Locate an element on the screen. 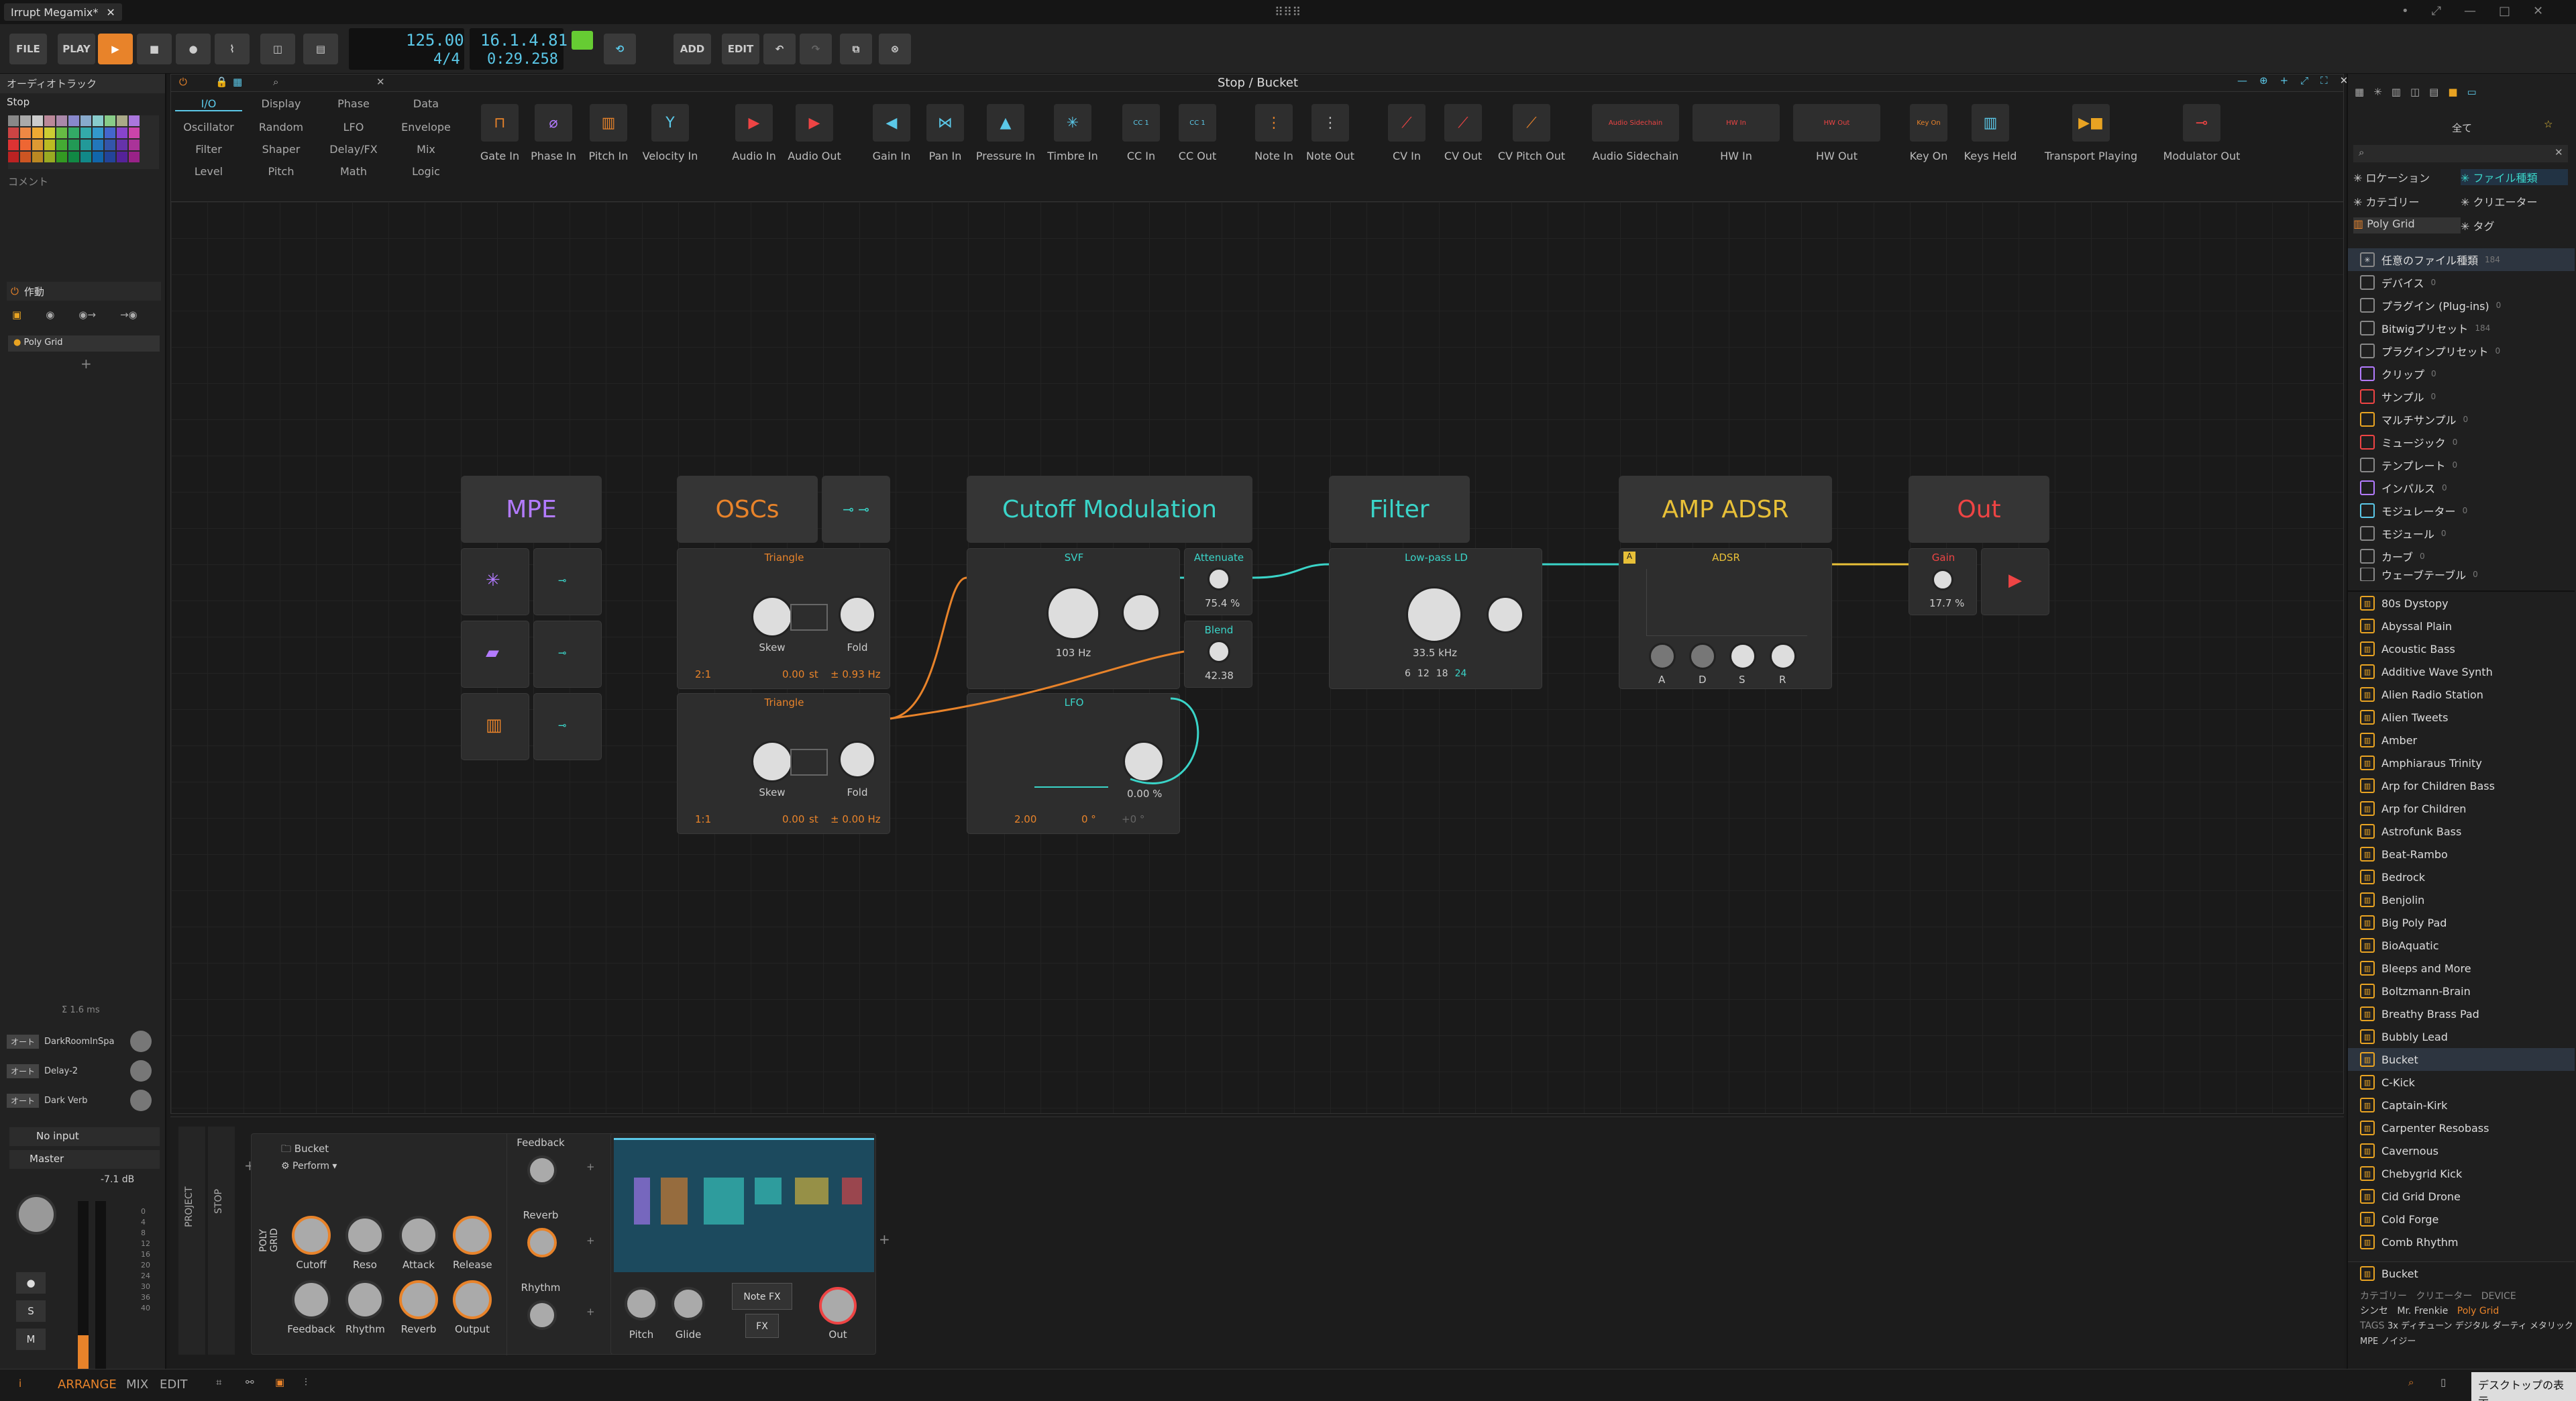 This screenshot has width=2576, height=1401. maximize-icon: □ is located at coordinates (2504, 11).